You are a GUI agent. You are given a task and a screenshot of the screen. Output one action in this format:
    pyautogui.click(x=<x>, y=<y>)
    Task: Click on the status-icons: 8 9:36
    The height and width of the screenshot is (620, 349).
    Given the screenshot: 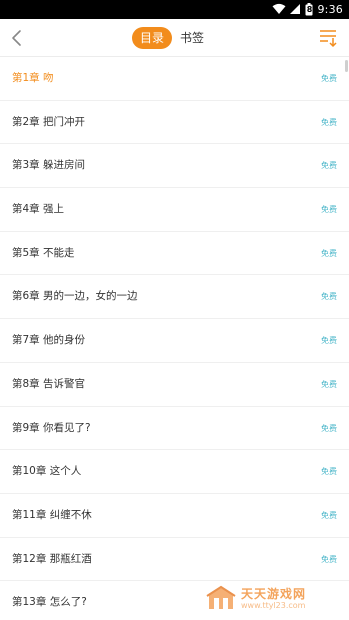 What is the action you would take?
    pyautogui.click(x=307, y=9)
    